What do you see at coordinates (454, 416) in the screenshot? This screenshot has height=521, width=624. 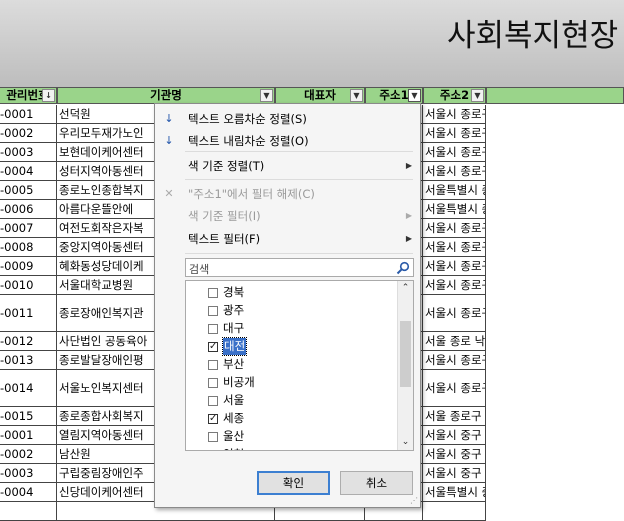 I see `cell-addr2: 서울 종로구 지봉로 13길` at bounding box center [454, 416].